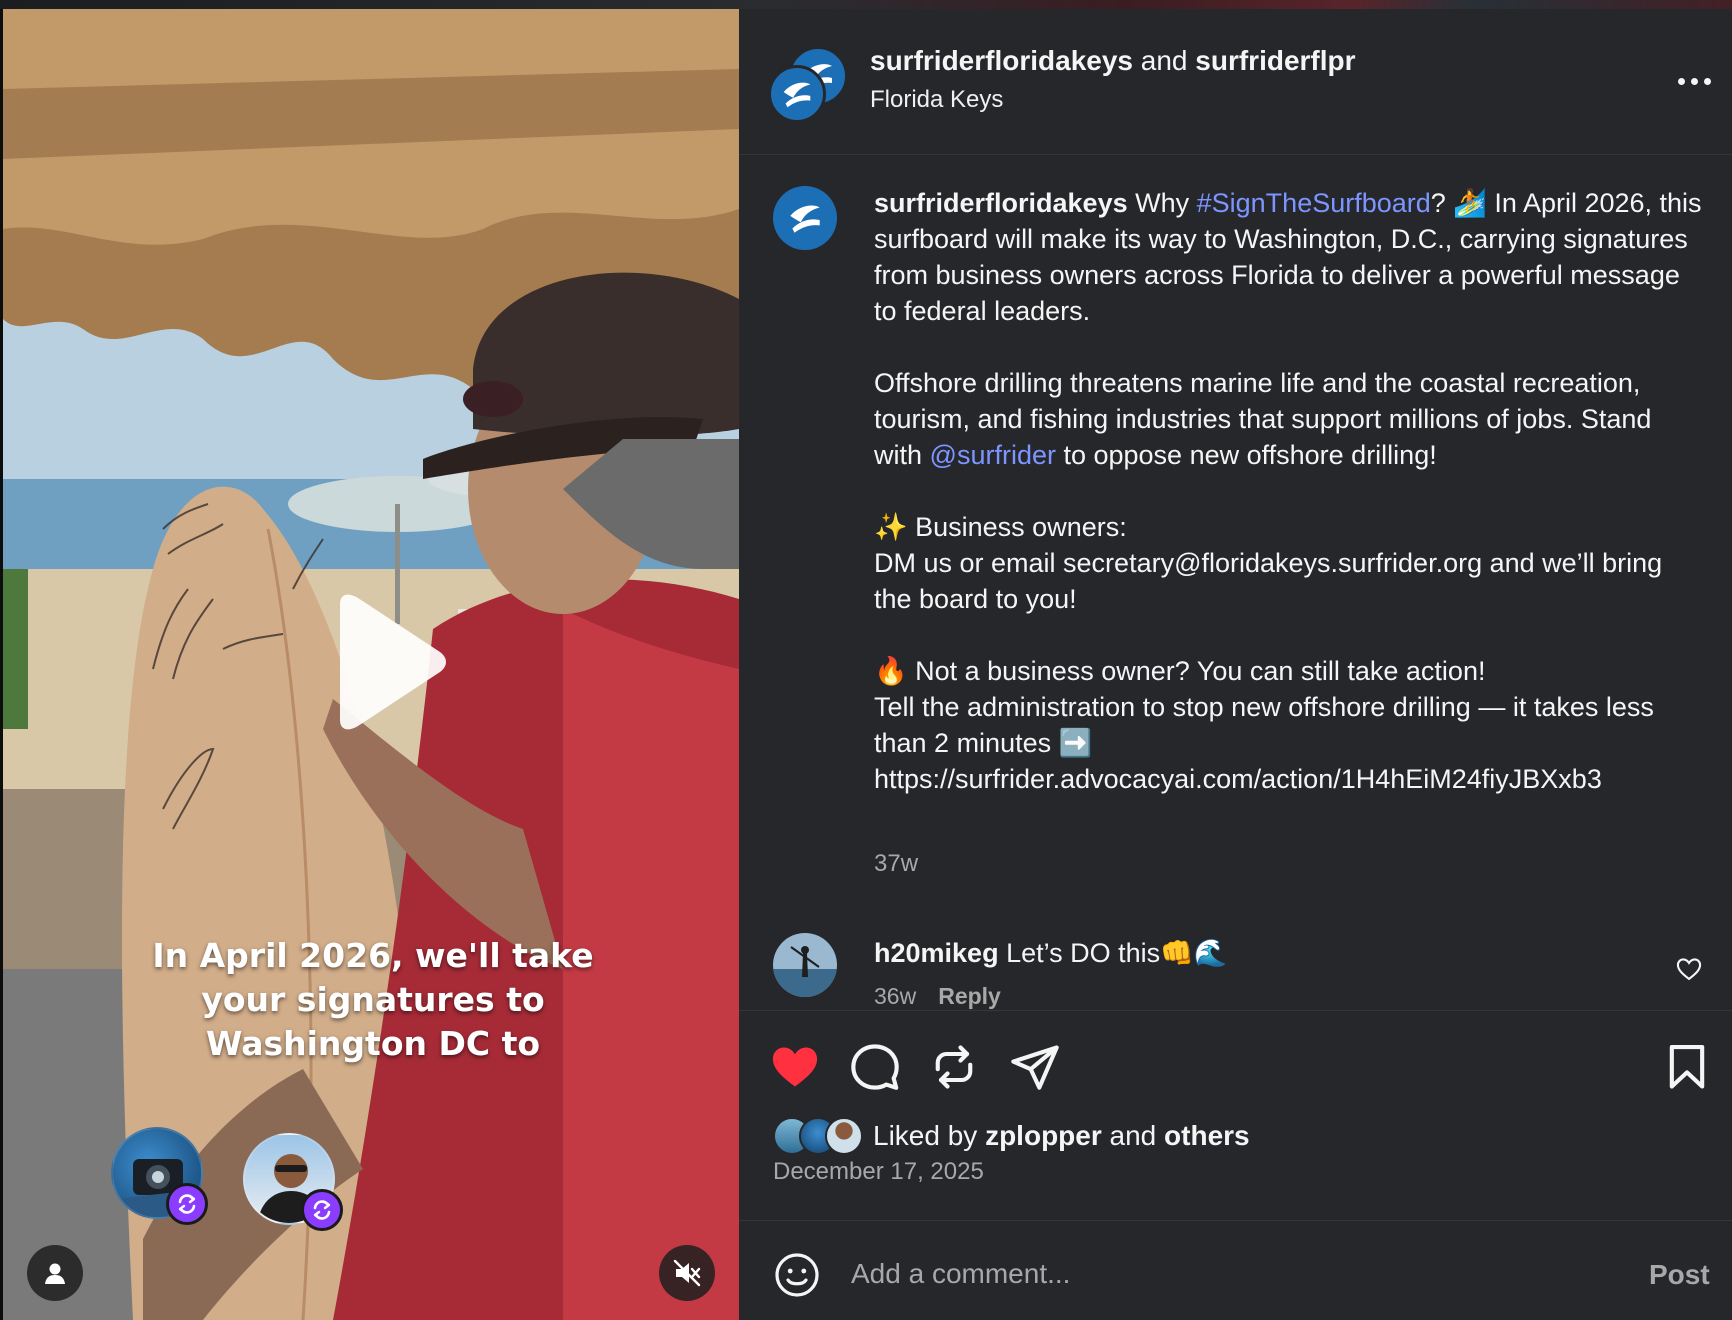 Image resolution: width=1732 pixels, height=1320 pixels. What do you see at coordinates (993, 455) in the screenshot?
I see `mention-link: @surfrider` at bounding box center [993, 455].